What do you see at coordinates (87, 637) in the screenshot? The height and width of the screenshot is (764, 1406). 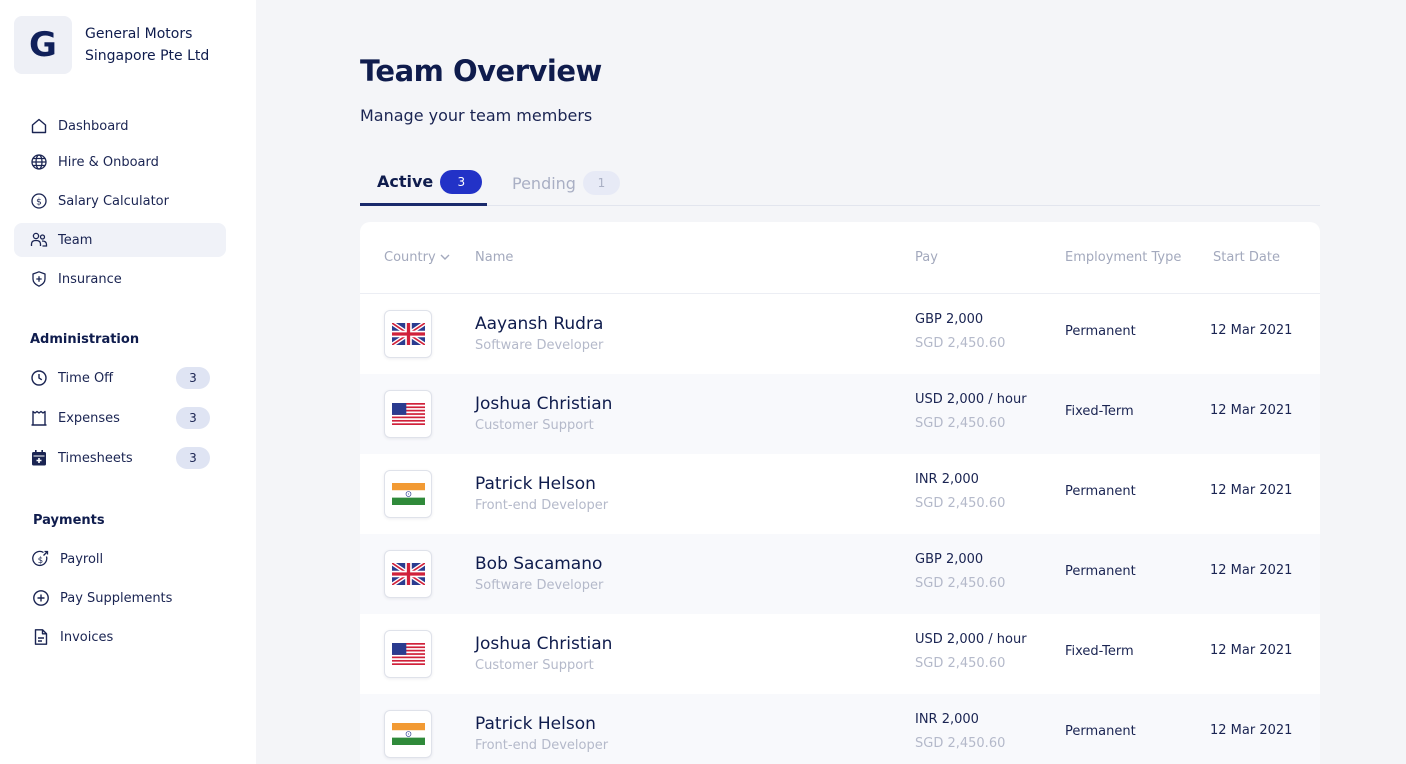 I see `sidebar-item-label: Invoices` at bounding box center [87, 637].